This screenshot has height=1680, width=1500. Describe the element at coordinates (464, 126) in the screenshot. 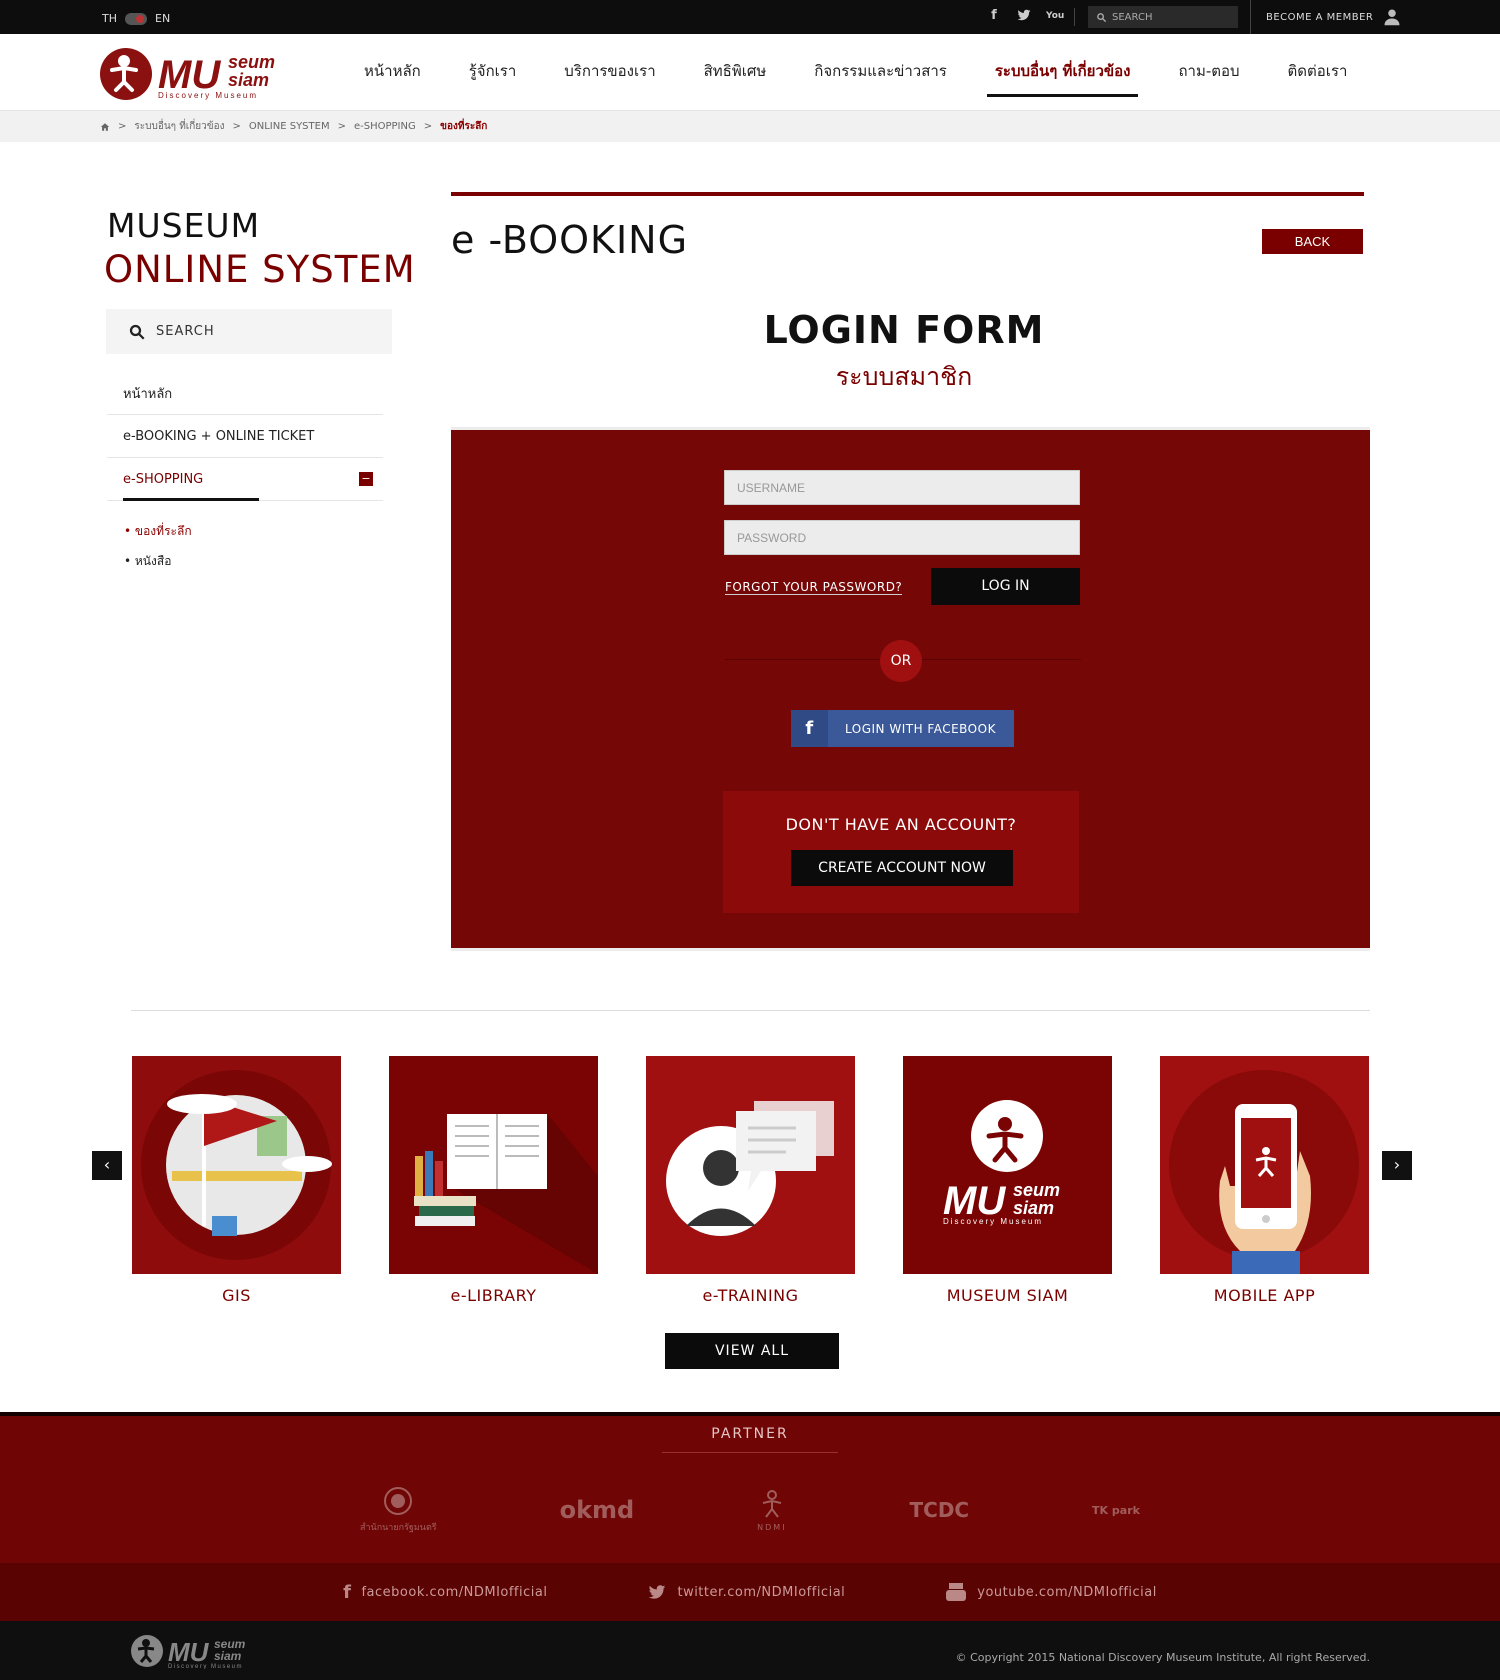

I see `breadcrumb-current: ของที่ระลึก` at that location.